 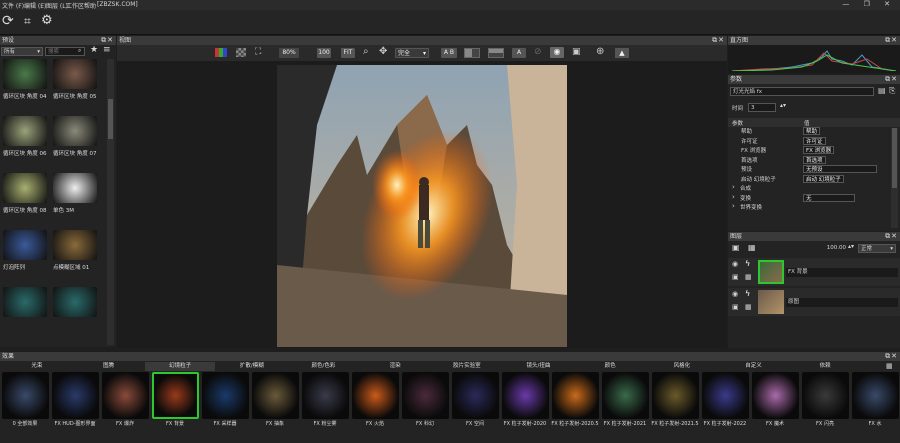 I want to click on layer-name: 原图, so click(x=842, y=302).